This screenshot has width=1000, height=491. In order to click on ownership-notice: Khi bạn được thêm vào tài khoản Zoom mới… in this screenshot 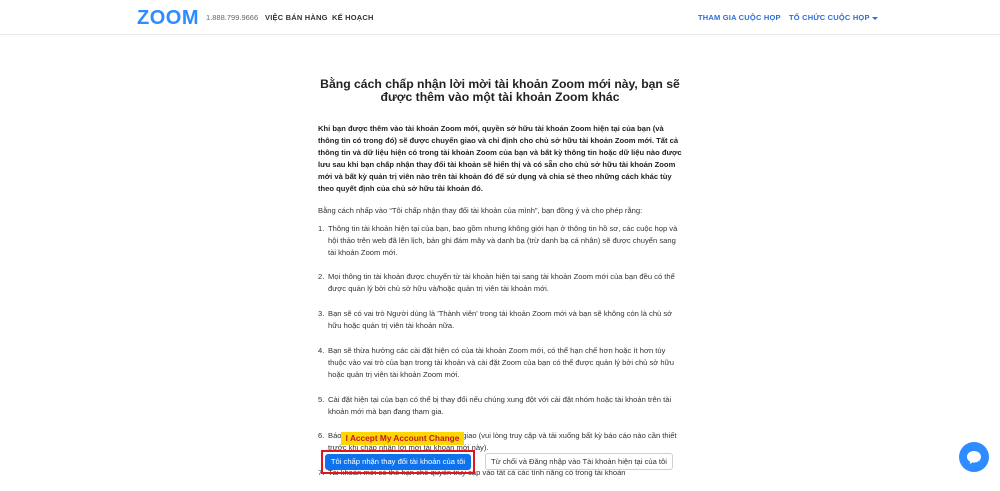, I will do `click(500, 159)`.